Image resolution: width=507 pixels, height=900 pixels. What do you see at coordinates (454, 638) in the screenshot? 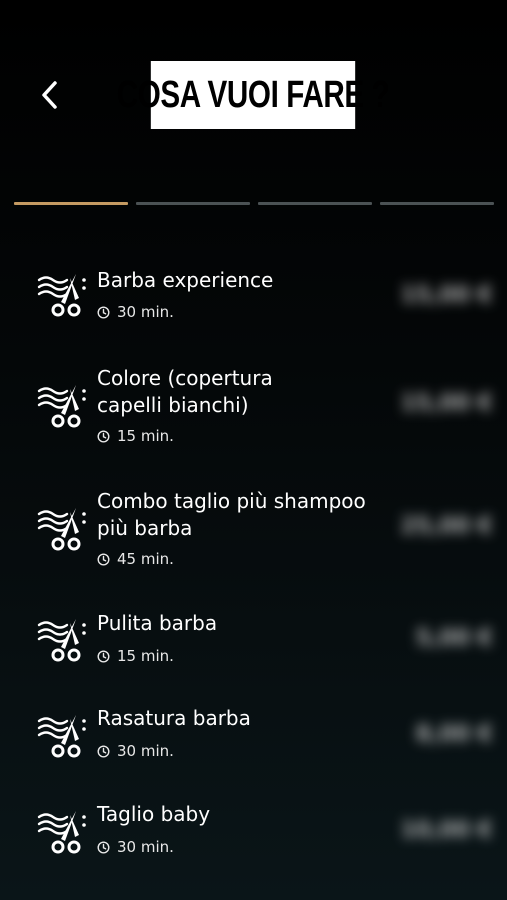
I see `service-price: 5,00 €` at bounding box center [454, 638].